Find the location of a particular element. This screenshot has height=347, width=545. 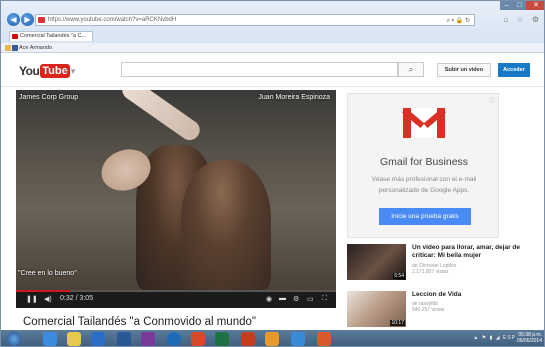

powerpoint-icon is located at coordinates (248, 339).